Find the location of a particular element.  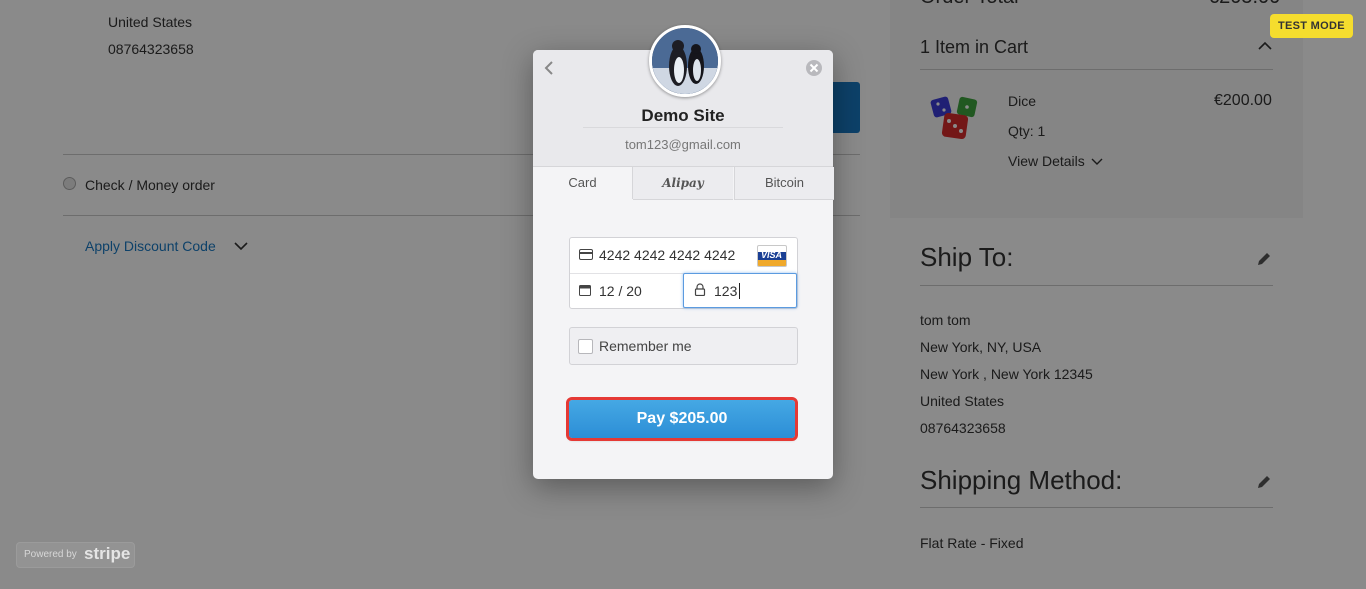

visa-brand-icon: VISA is located at coordinates (772, 256).